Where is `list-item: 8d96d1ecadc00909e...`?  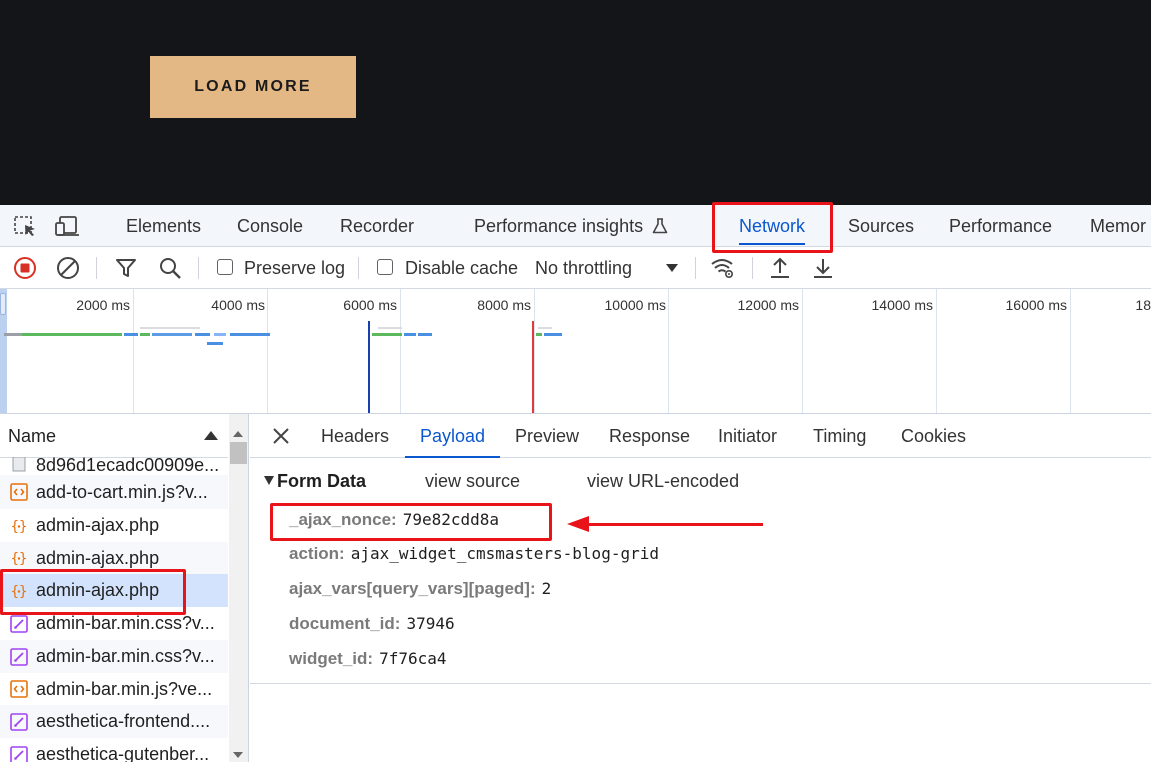 list-item: 8d96d1ecadc00909e... is located at coordinates (114, 465).